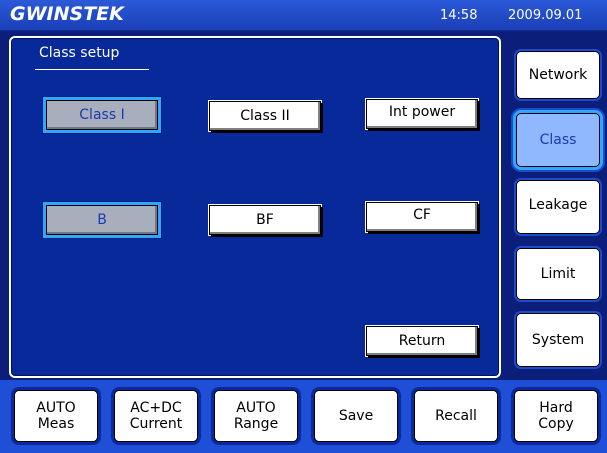 The image size is (607, 453). I want to click on class-2-button: Class II, so click(265, 116).